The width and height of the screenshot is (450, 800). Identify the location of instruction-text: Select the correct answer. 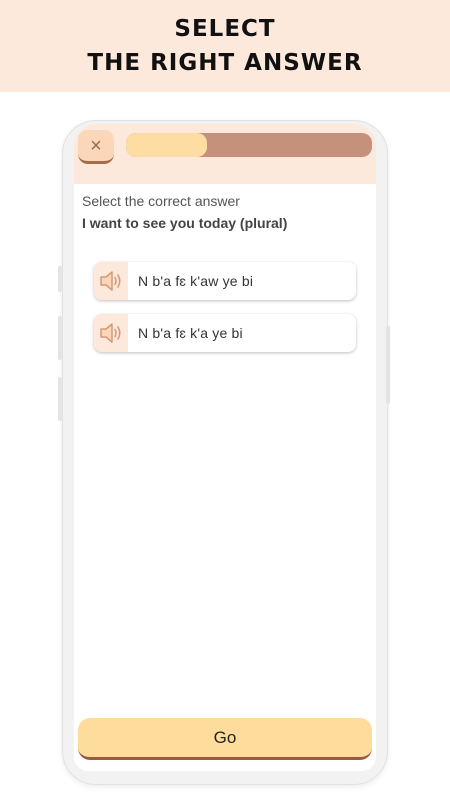
(161, 201).